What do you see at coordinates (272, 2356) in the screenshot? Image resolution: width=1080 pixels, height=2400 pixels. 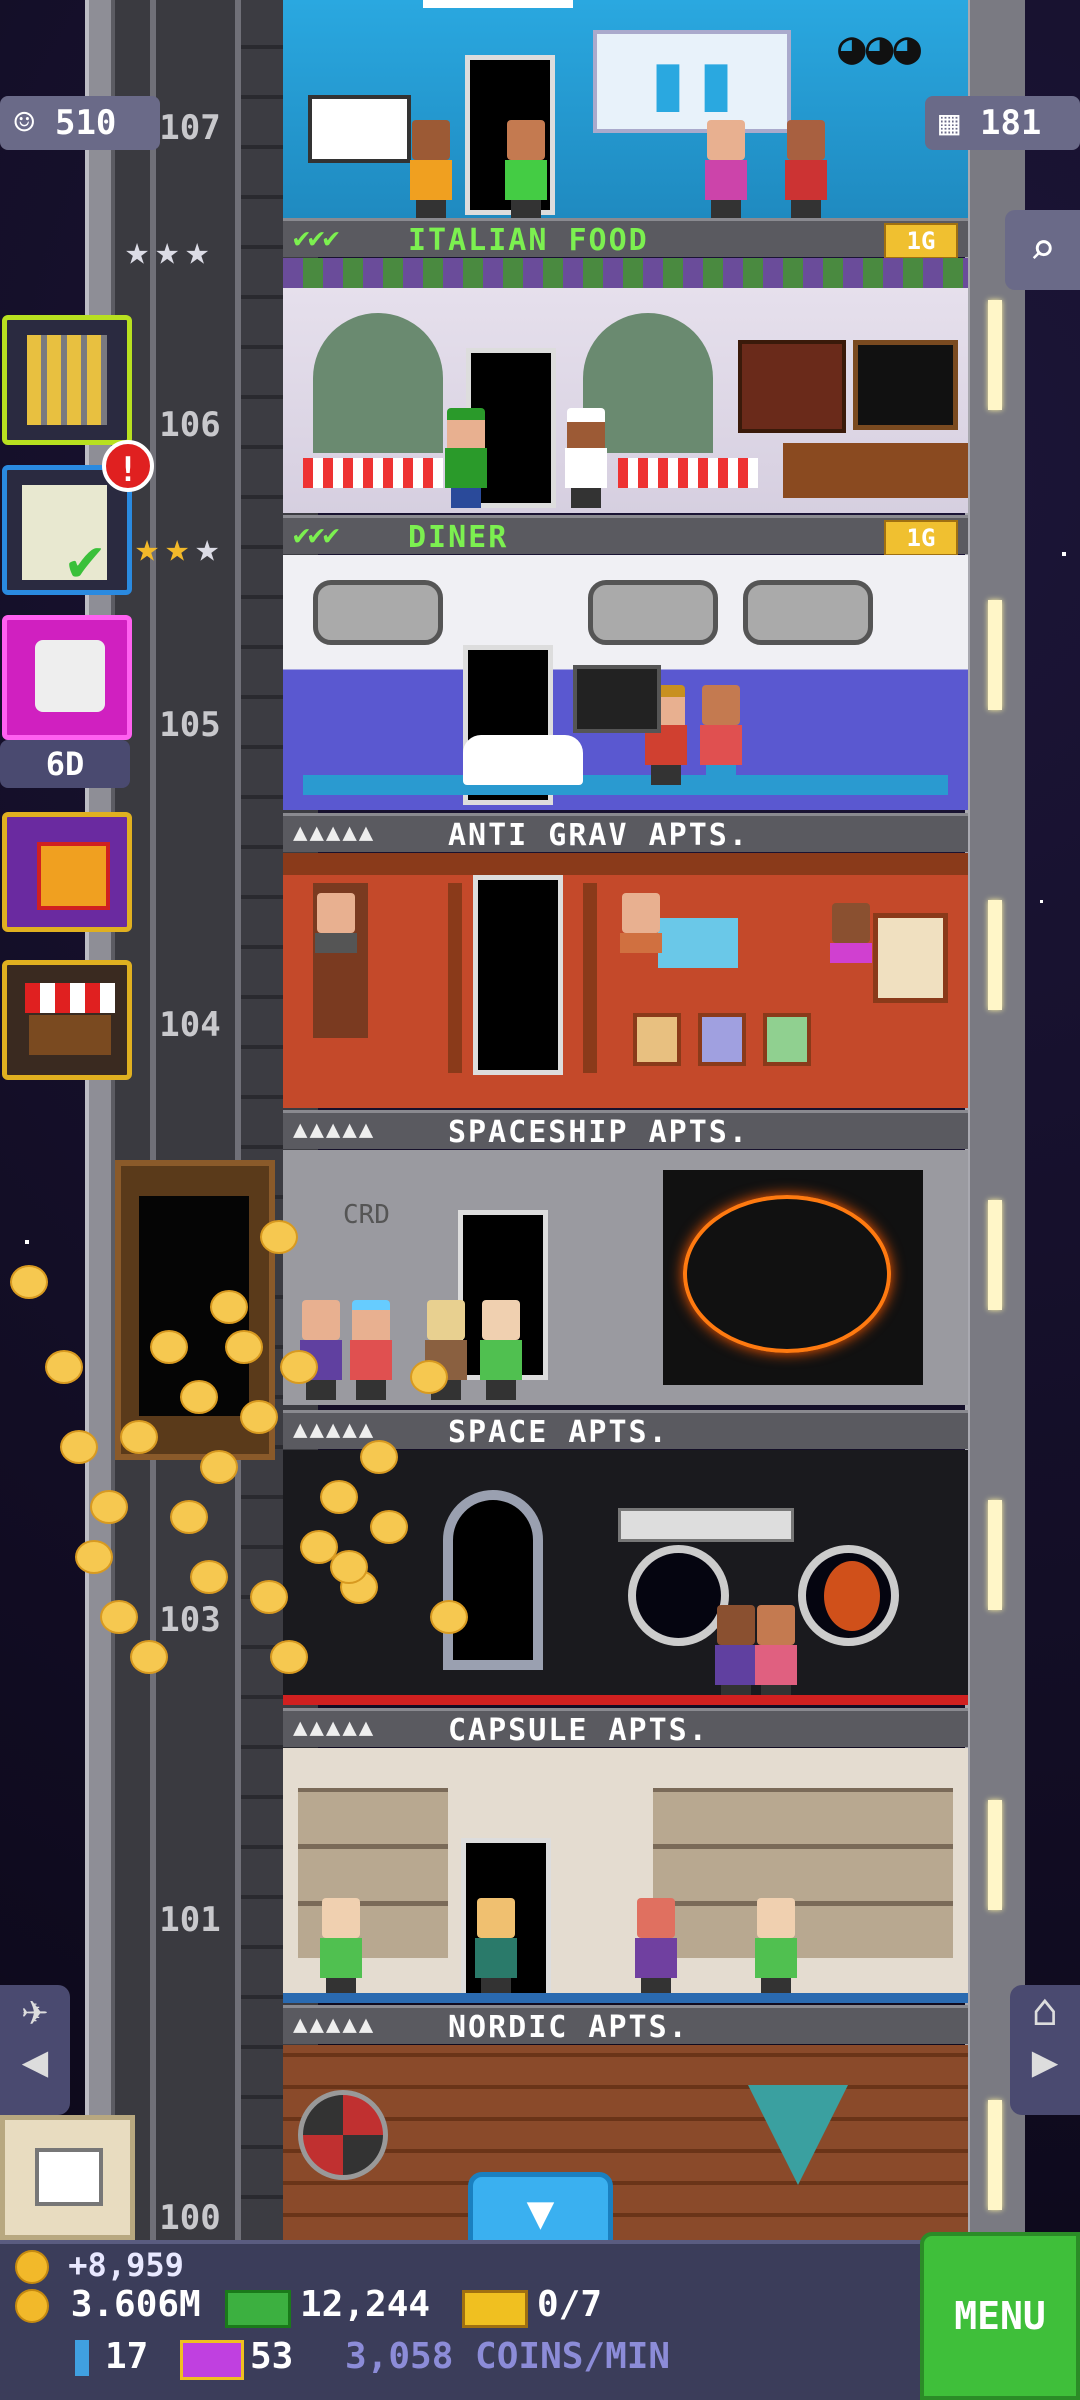 I see `vip-count: 53` at bounding box center [272, 2356].